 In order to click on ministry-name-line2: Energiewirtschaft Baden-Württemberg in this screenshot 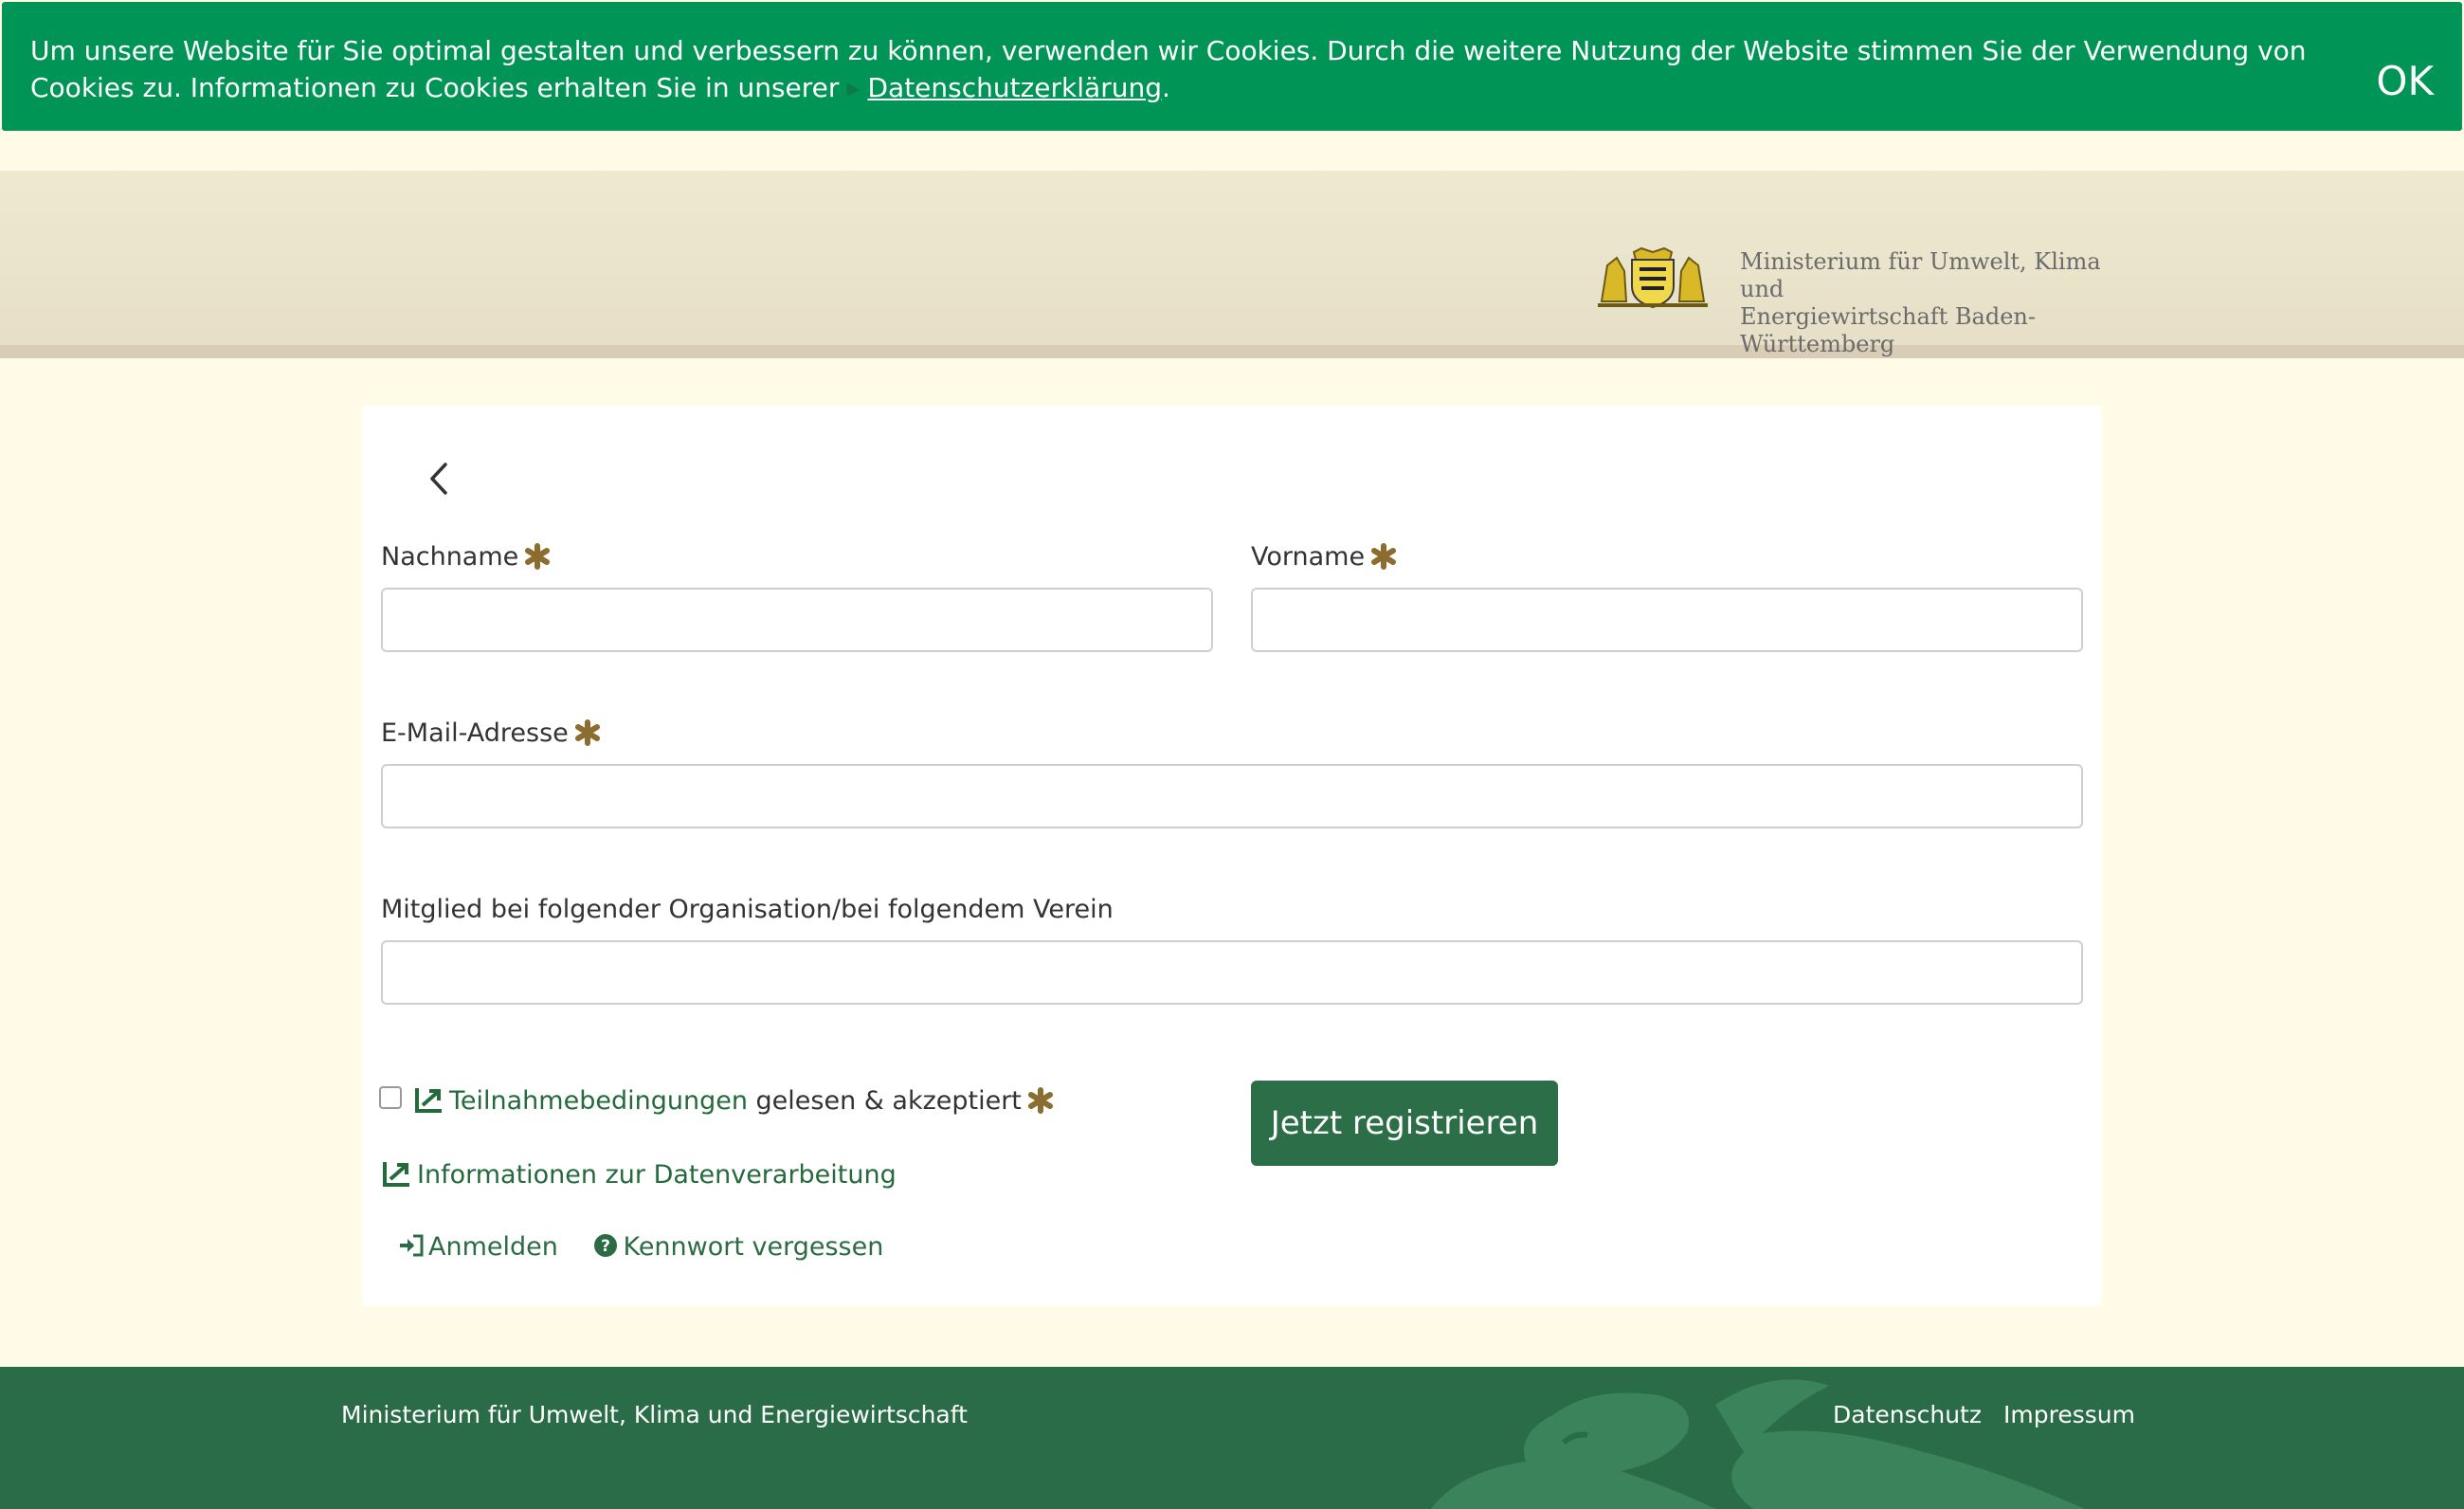, I will do `click(1888, 330)`.